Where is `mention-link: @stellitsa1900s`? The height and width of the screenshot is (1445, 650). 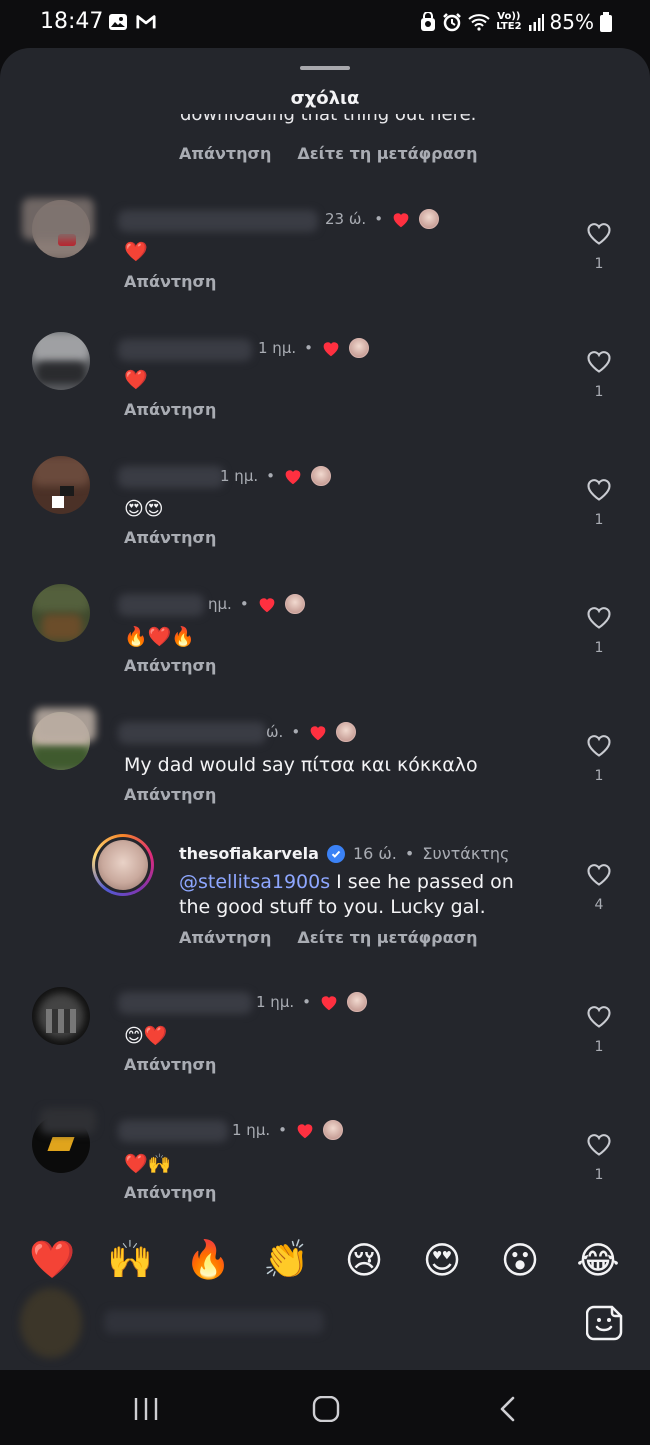
mention-link: @stellitsa1900s is located at coordinates (254, 882).